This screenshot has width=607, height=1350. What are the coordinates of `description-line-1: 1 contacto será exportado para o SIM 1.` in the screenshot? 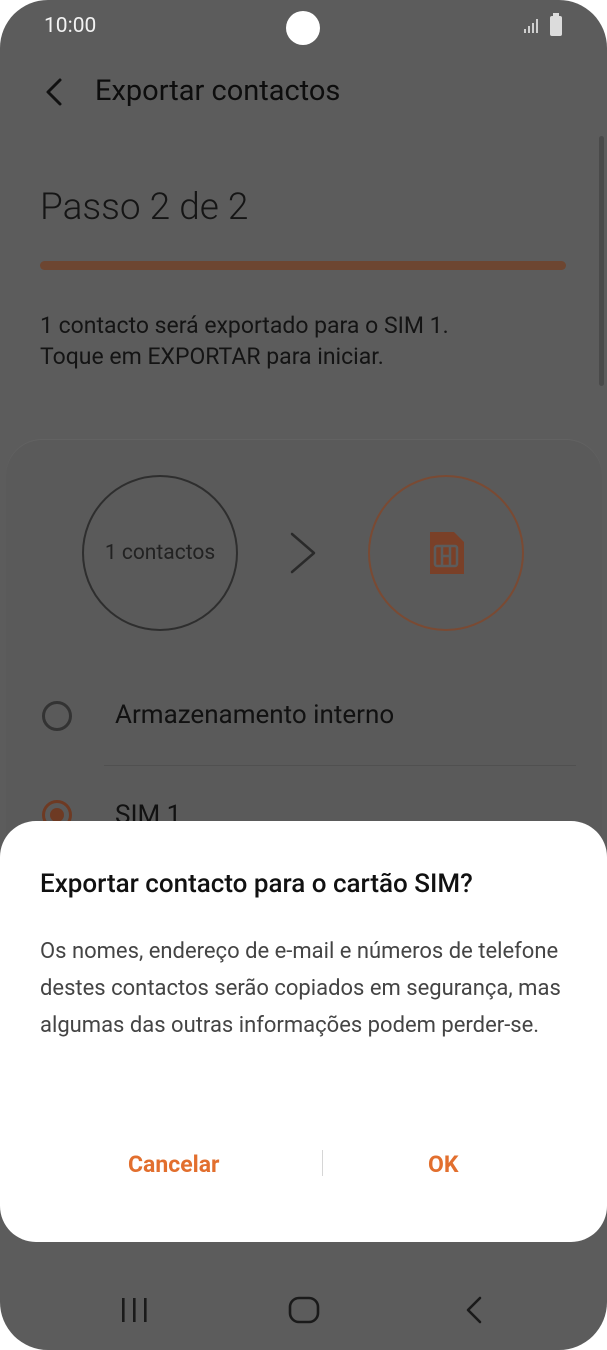 It's located at (244, 325).